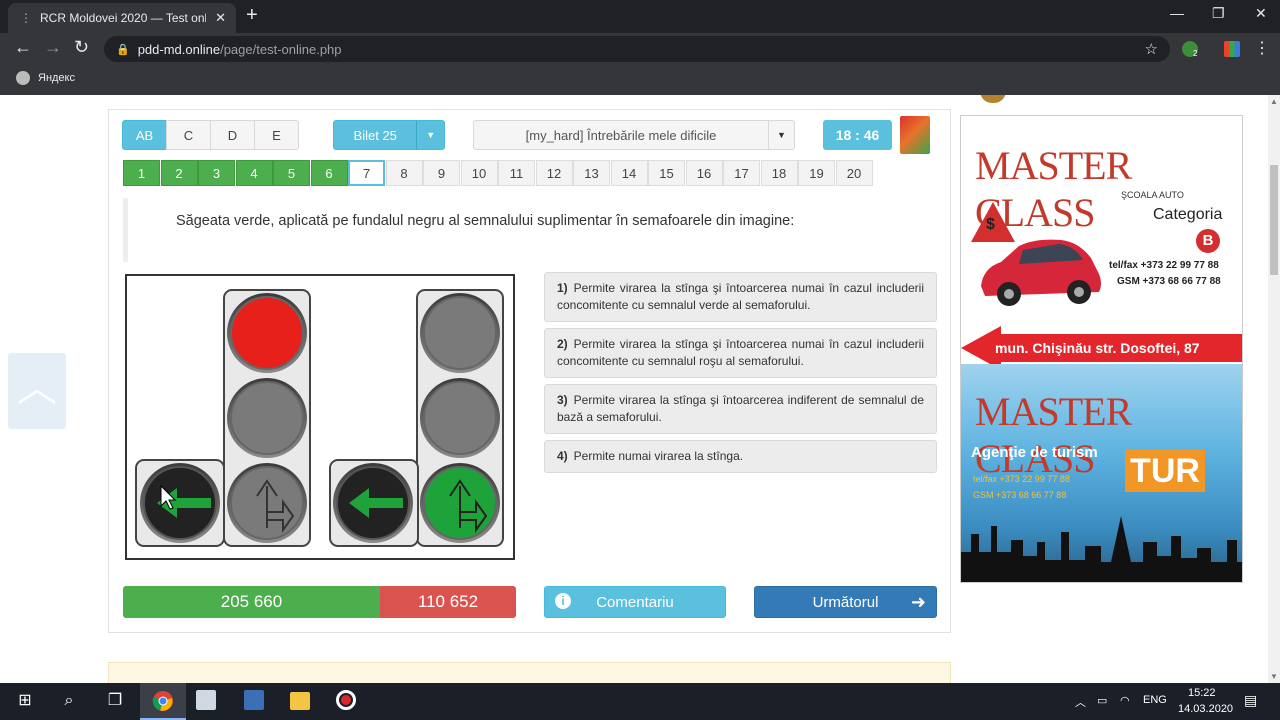 The width and height of the screenshot is (1280, 720). Describe the element at coordinates (1262, 48) in the screenshot. I see `browser-menu-icon: ⋮` at that location.